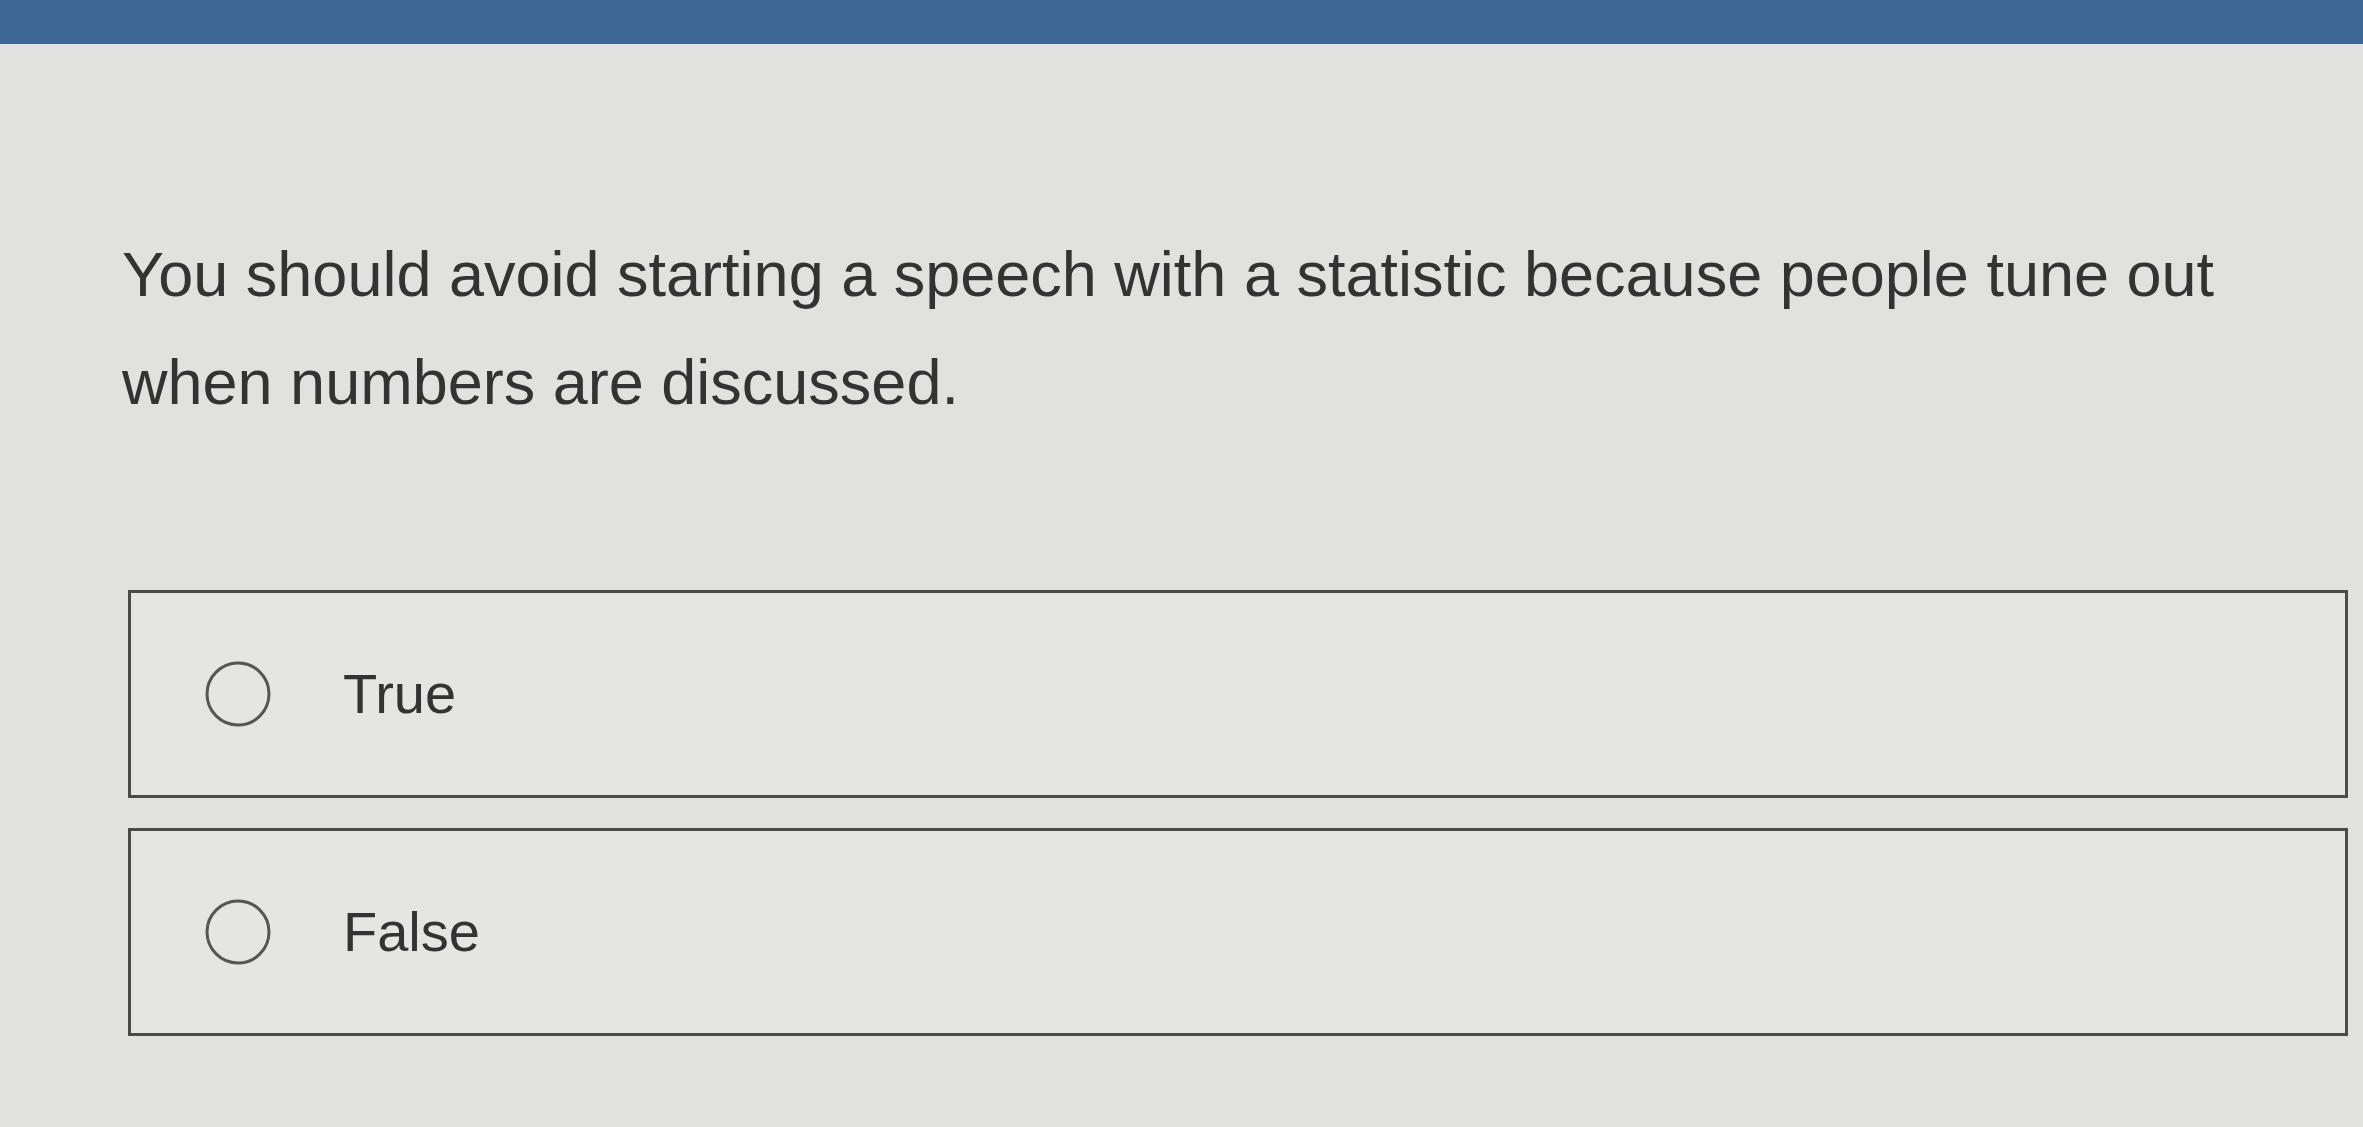  I want to click on question-text: You should avoid starting a speech with a statistic because people tune out when numbers are discussed., so click(1169, 328).